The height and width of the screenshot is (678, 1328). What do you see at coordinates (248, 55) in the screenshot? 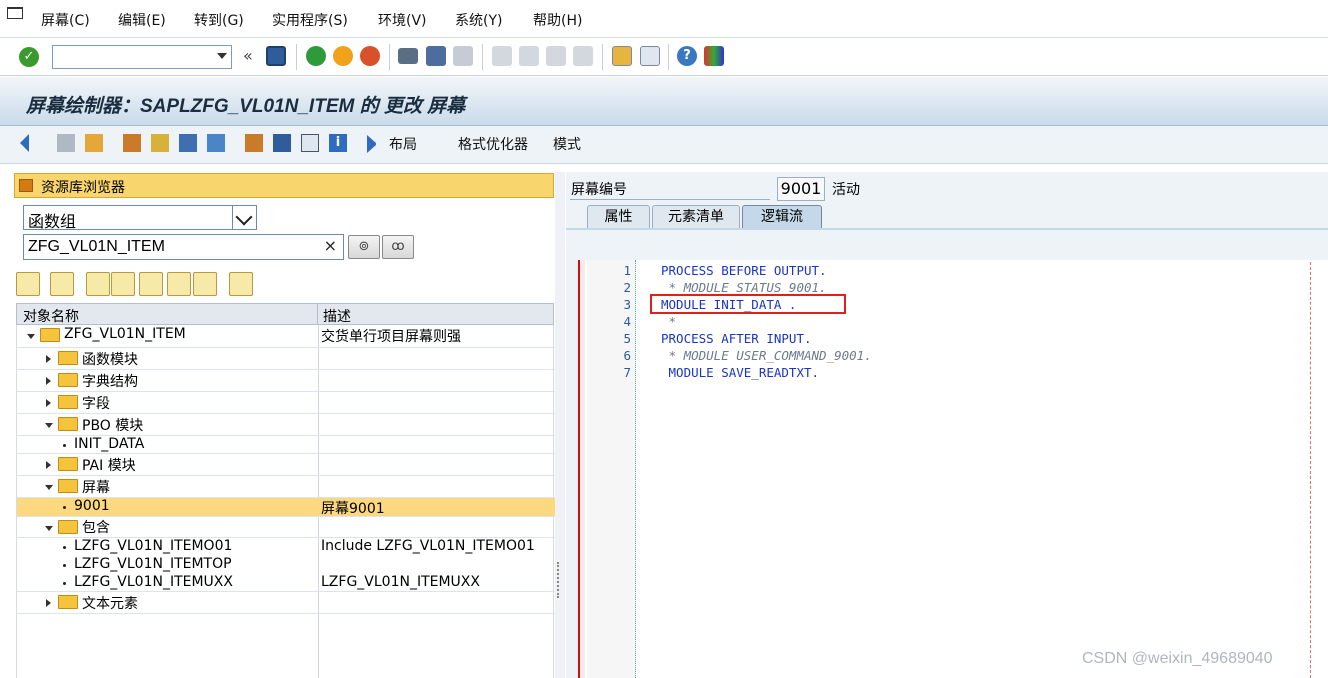
I see `collapse-icon: «` at bounding box center [248, 55].